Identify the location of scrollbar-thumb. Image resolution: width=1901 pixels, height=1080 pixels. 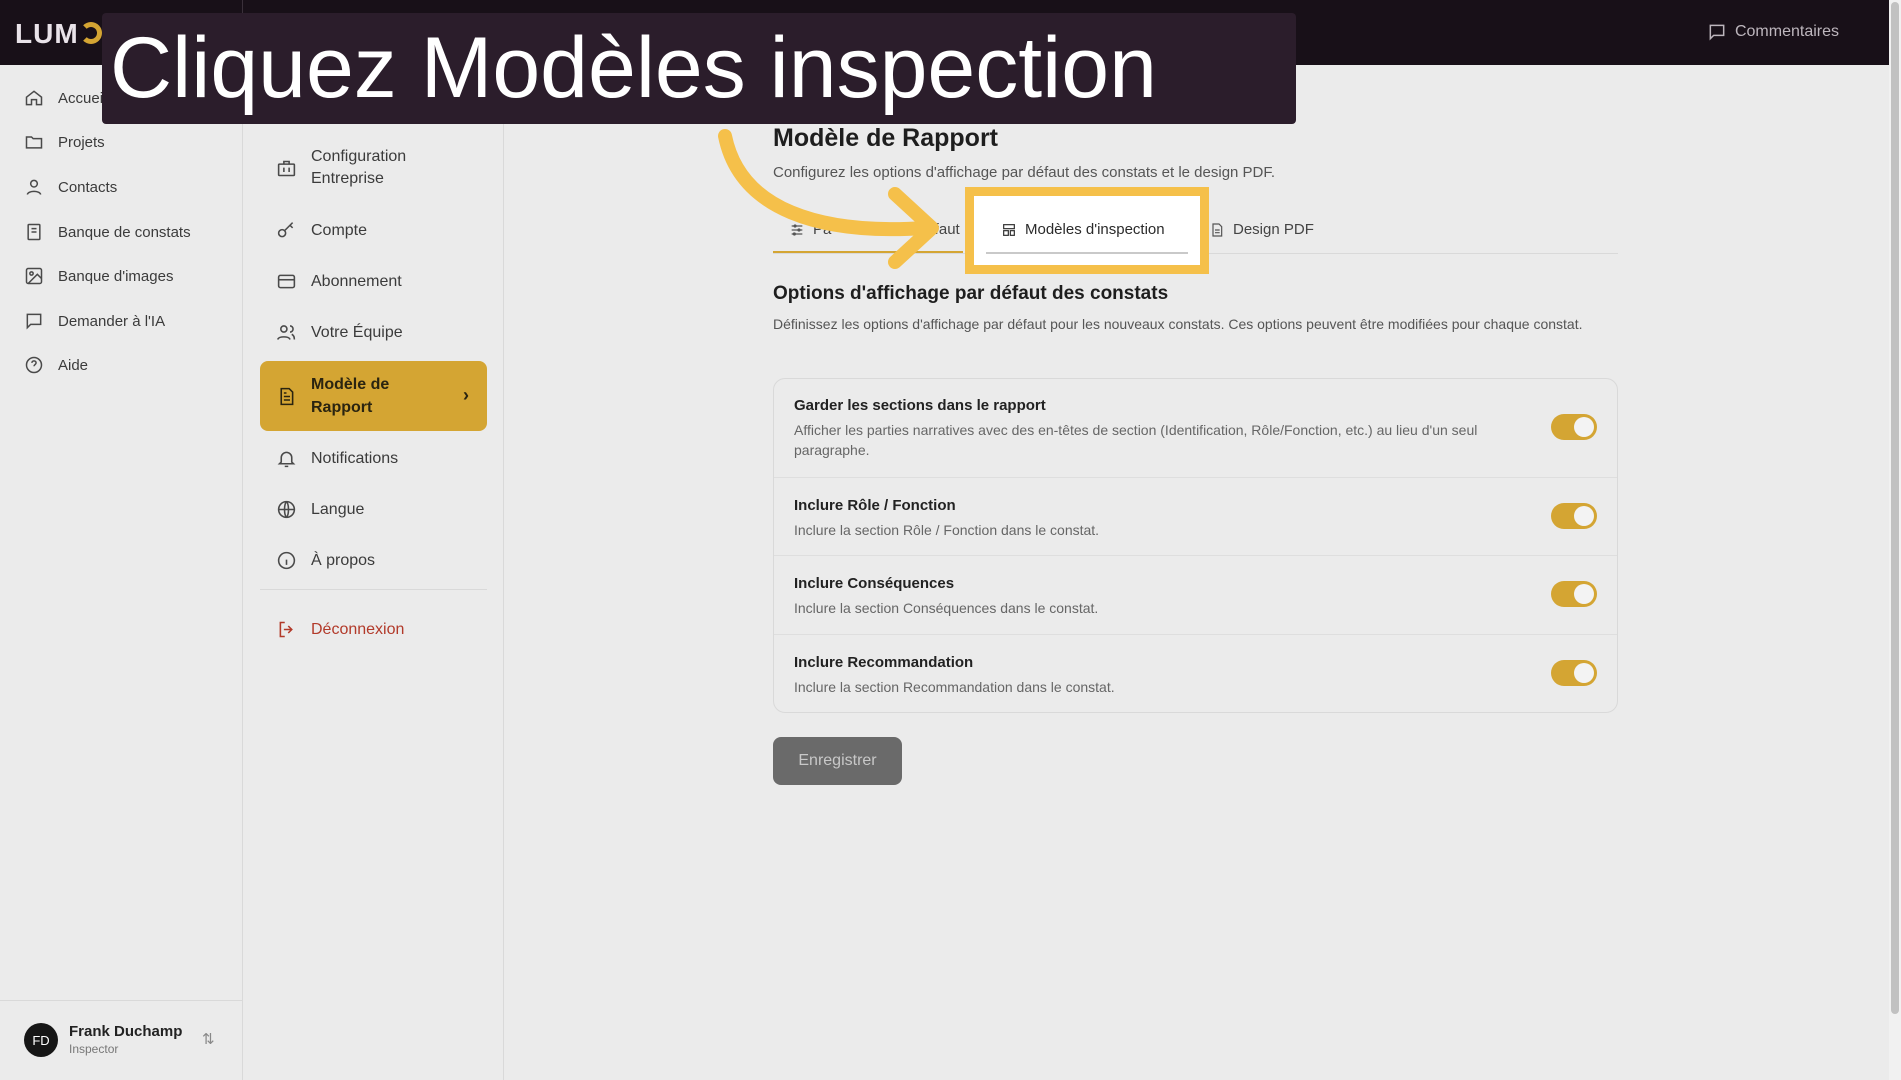
(1895, 508).